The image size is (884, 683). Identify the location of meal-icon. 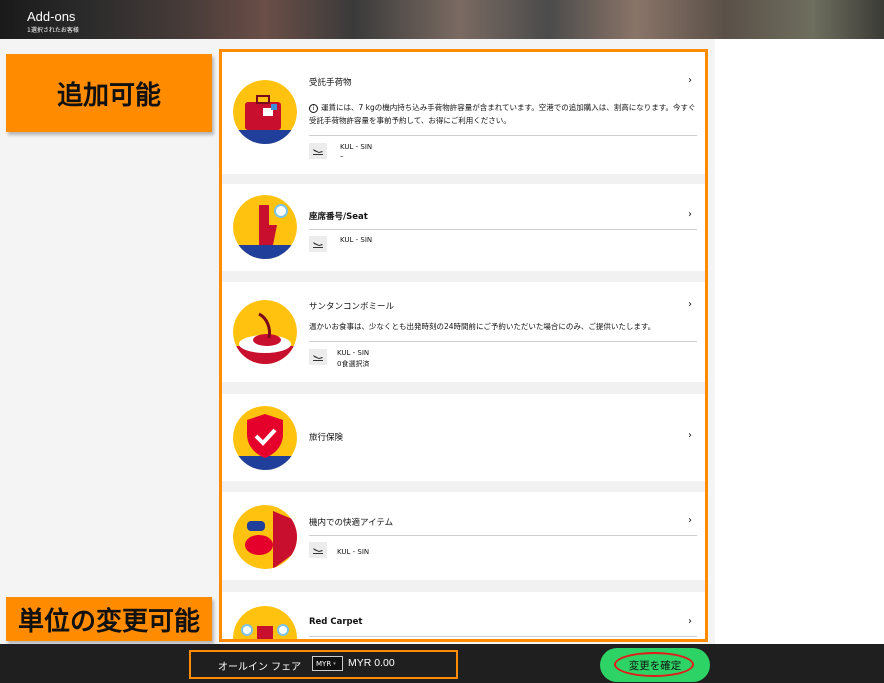
(265, 332).